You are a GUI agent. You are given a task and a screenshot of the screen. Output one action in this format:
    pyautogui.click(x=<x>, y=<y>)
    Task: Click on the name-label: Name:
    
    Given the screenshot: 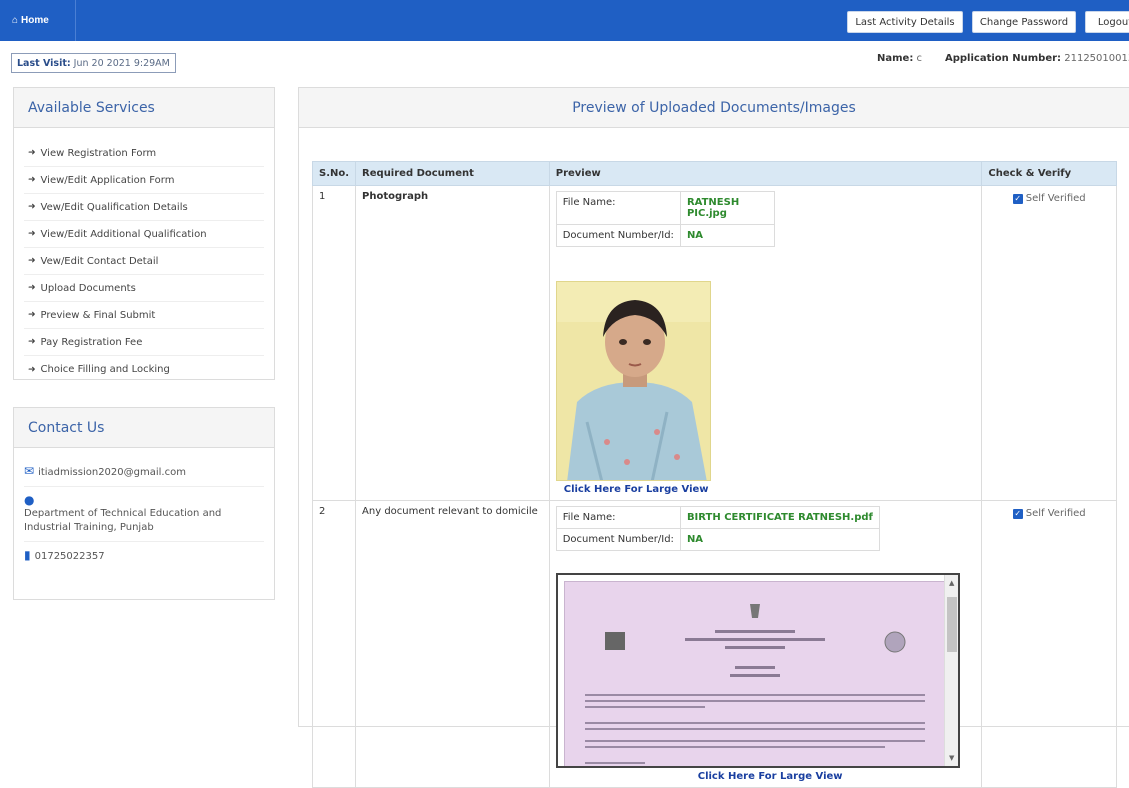 What is the action you would take?
    pyautogui.click(x=895, y=58)
    